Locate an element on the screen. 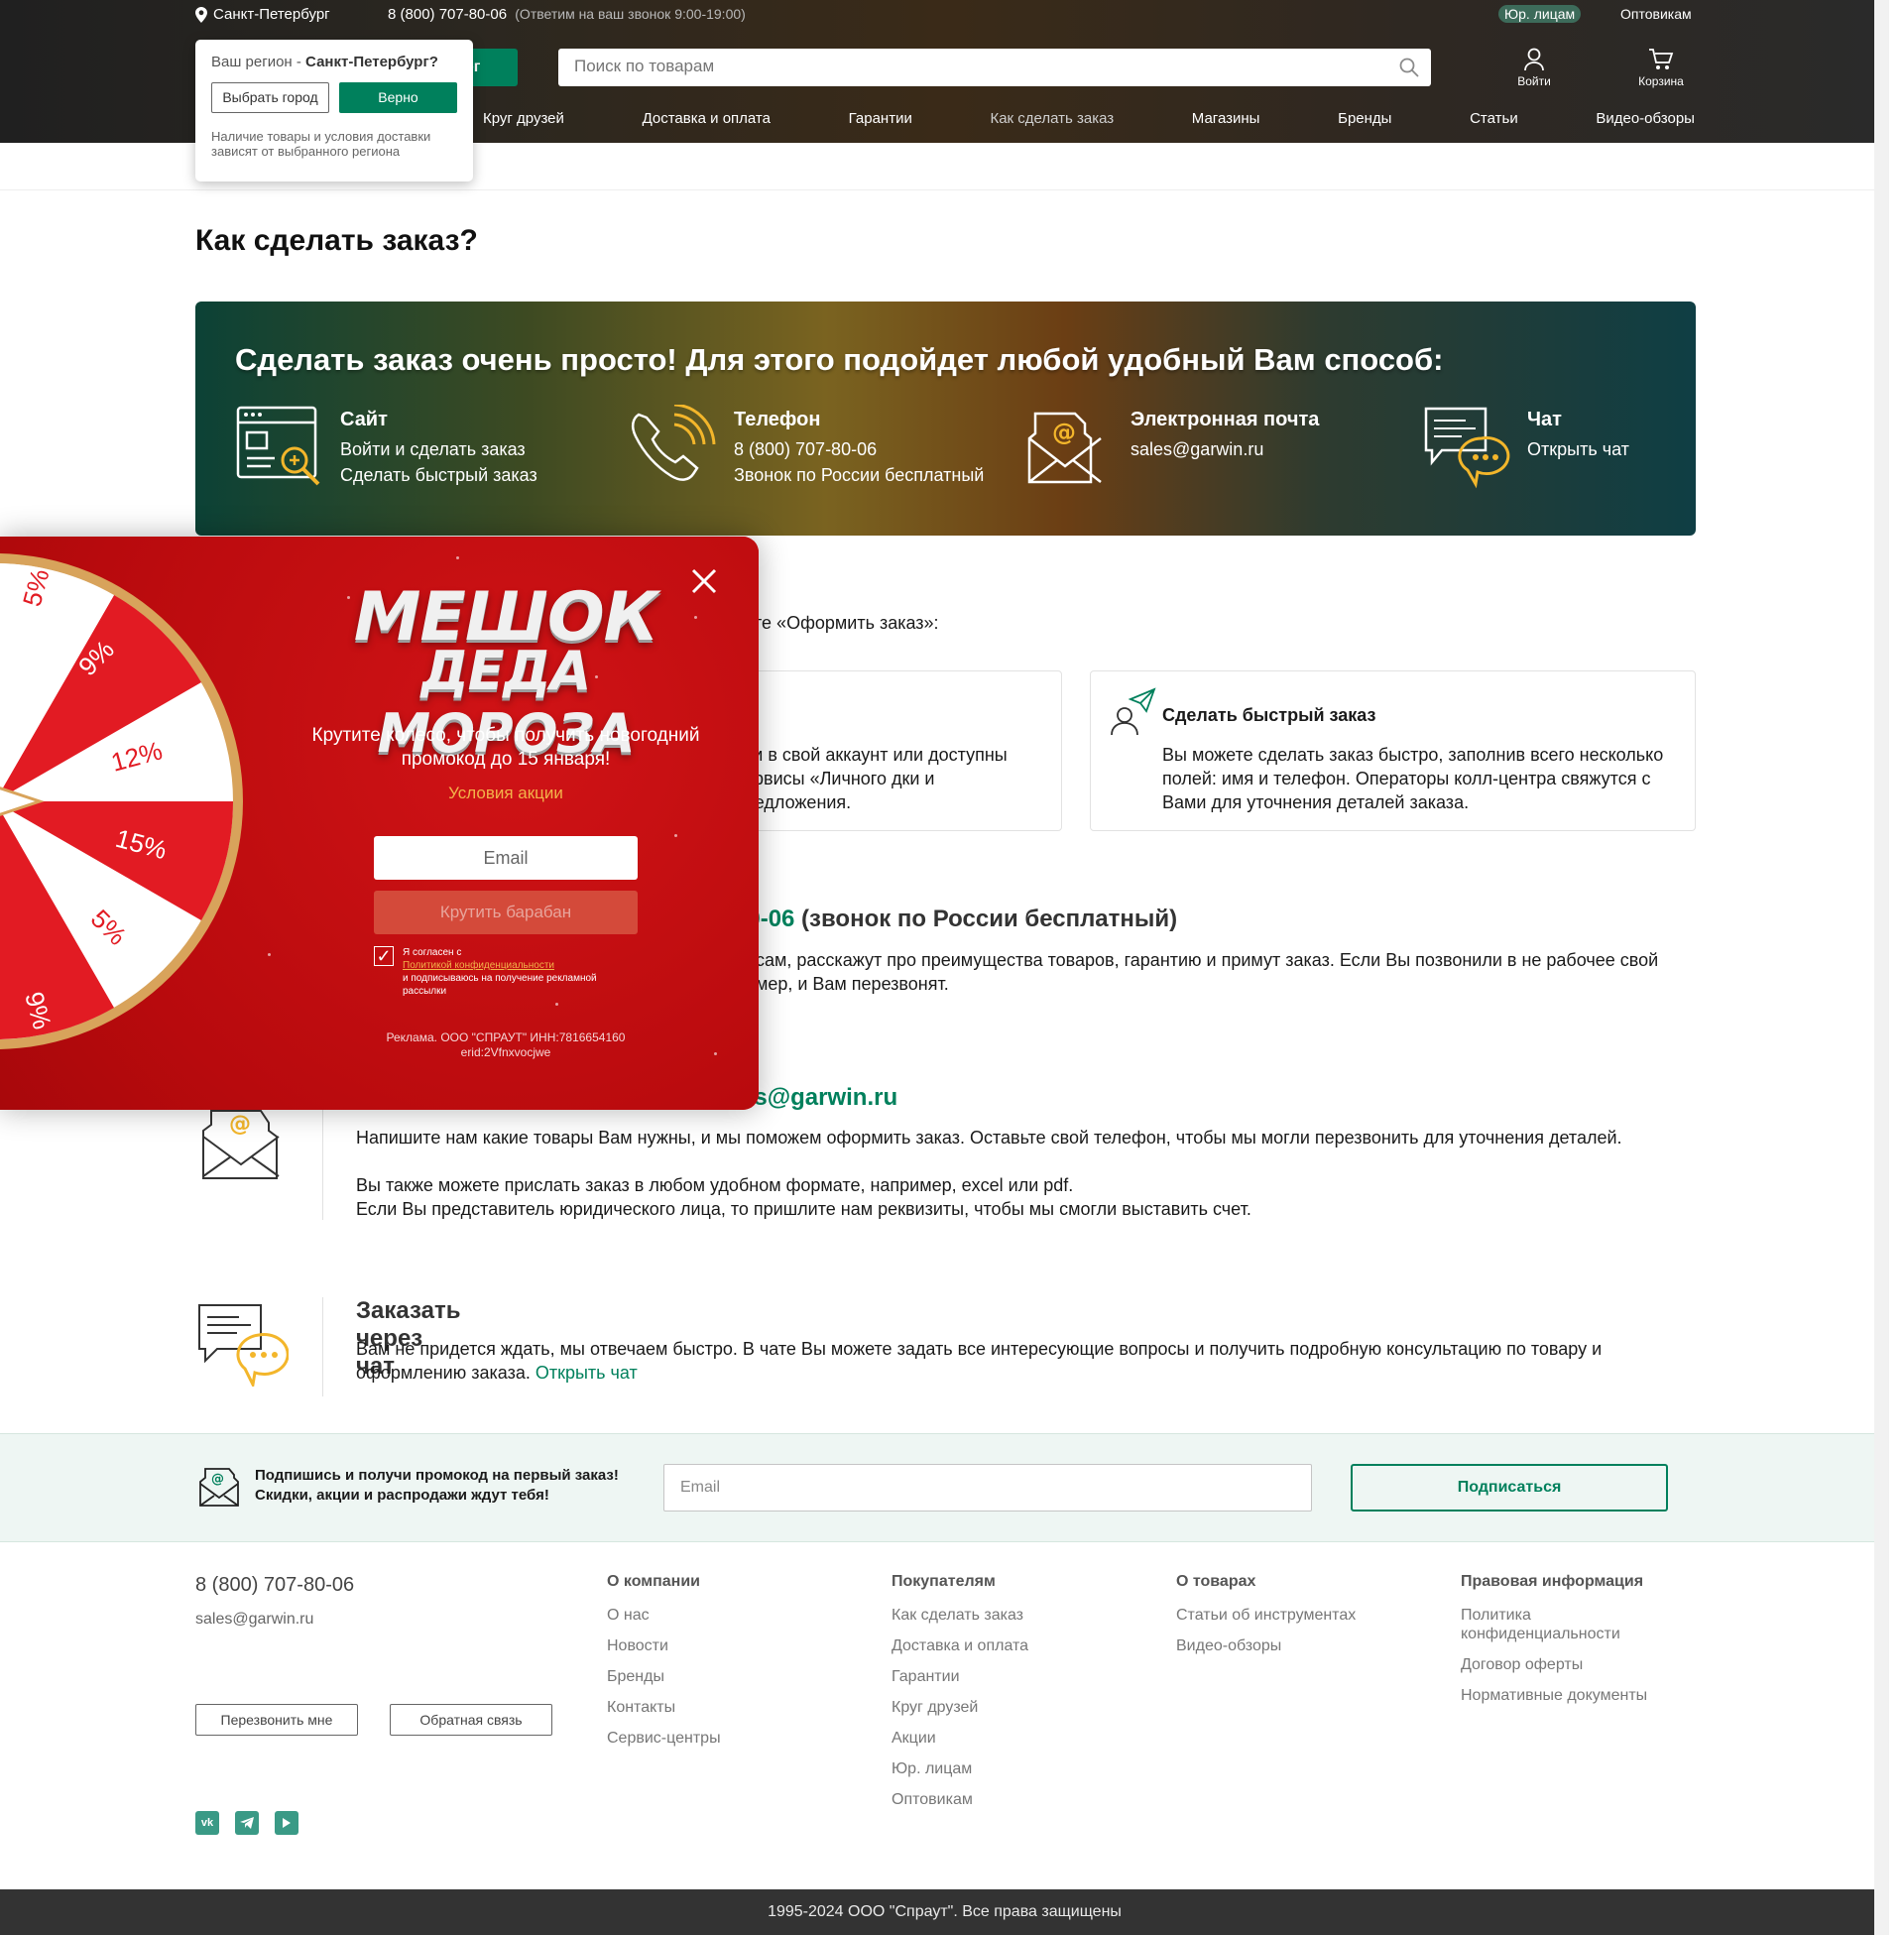 This screenshot has width=1904, height=1935. nav-friends: Круг друзей is located at coordinates (523, 119).